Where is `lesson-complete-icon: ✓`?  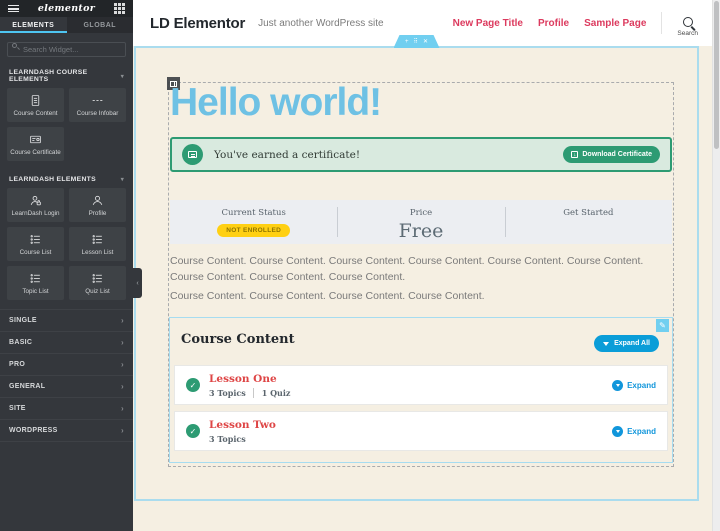
lesson-complete-icon: ✓ is located at coordinates (193, 431).